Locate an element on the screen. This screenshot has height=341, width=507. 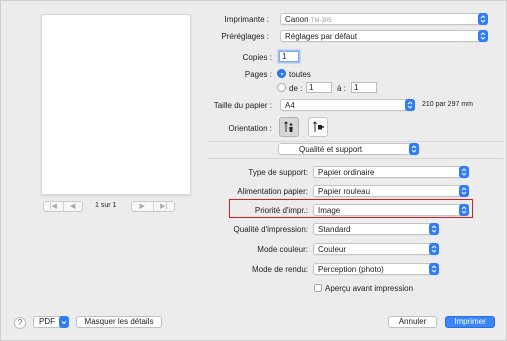
print-quality-select: Standard is located at coordinates (376, 229).